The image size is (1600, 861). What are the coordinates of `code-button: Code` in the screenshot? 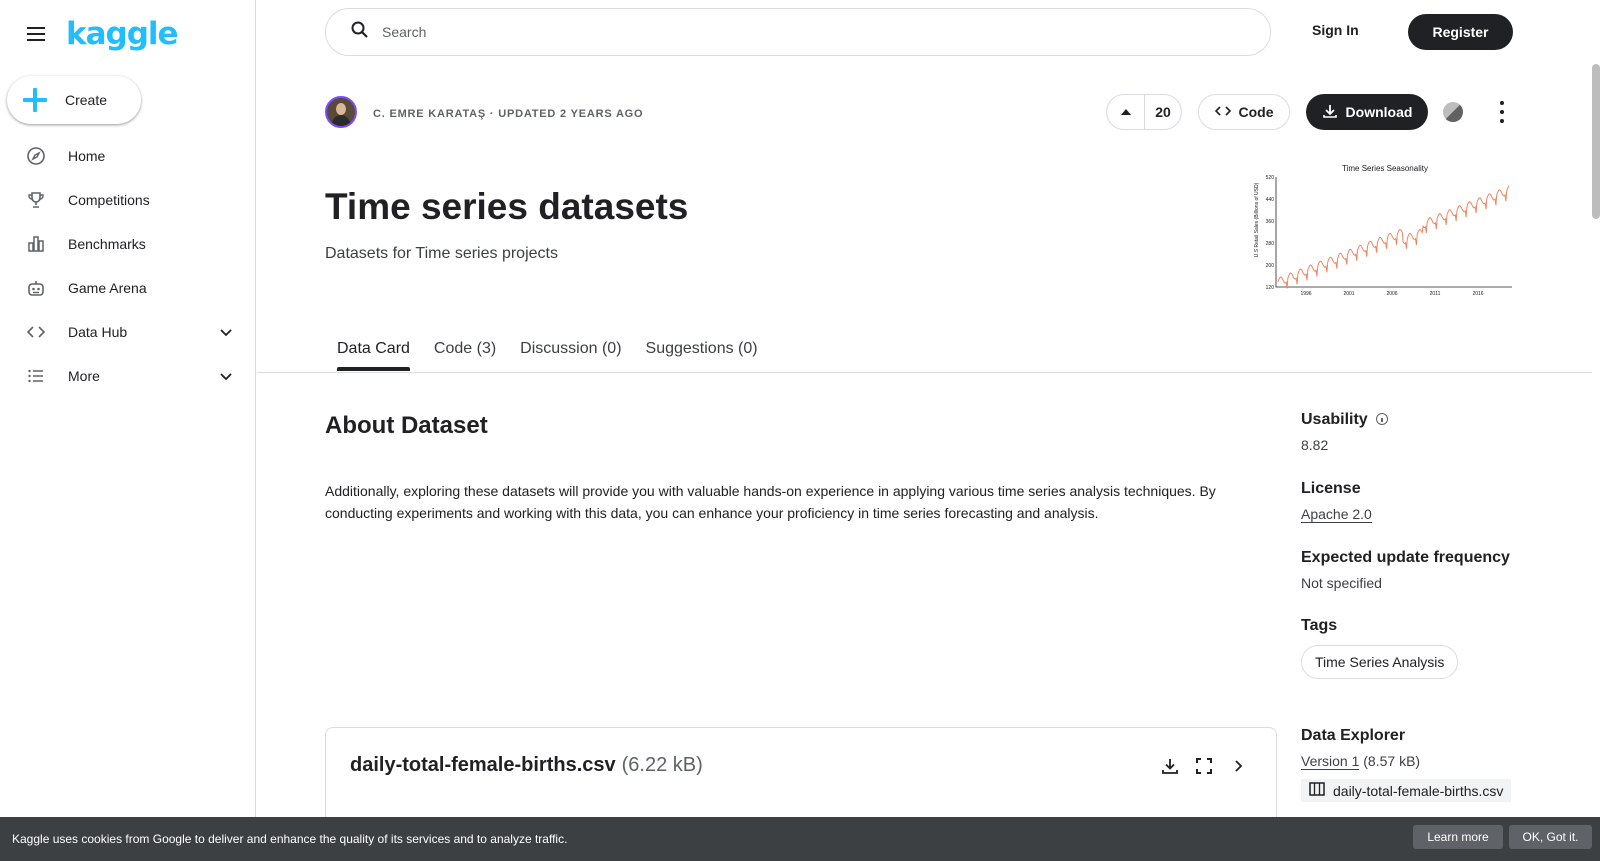 It's located at (1244, 112).